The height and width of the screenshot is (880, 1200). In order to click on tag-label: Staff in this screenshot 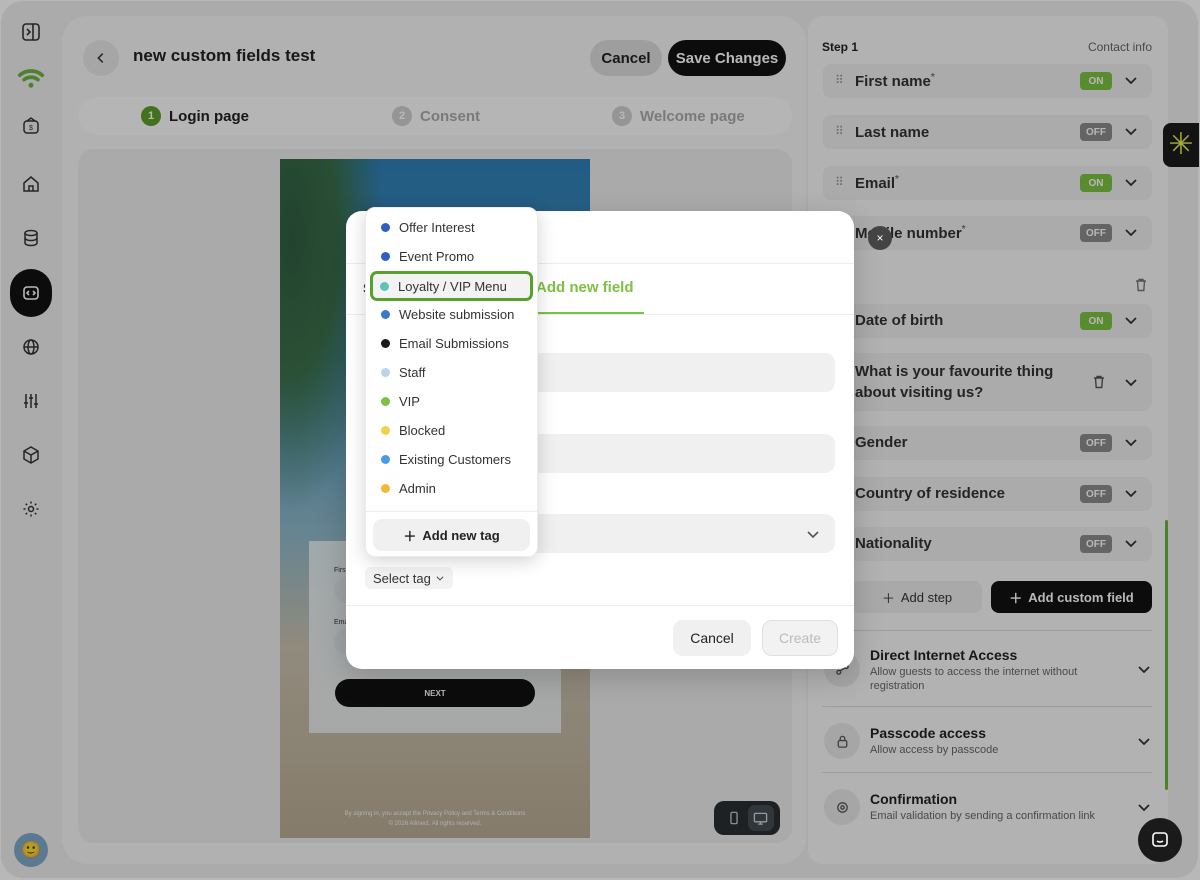, I will do `click(412, 372)`.